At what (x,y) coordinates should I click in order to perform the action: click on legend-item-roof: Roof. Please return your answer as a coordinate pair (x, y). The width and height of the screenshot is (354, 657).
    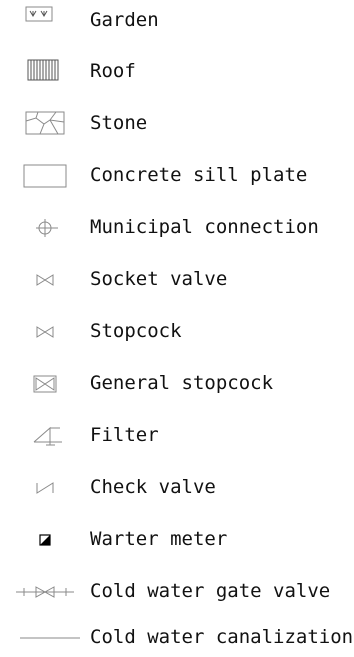
    Looking at the image, I should click on (177, 71).